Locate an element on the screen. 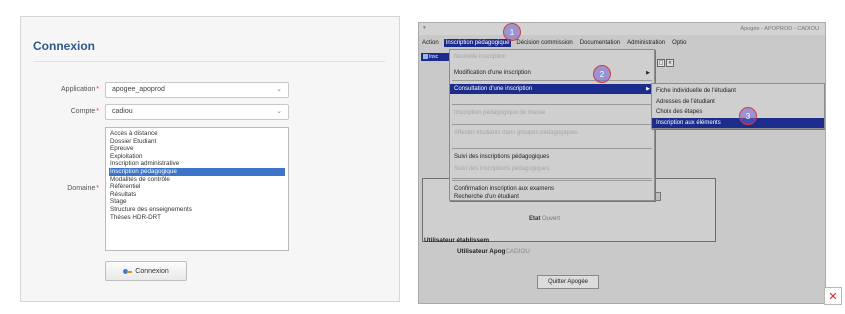 This screenshot has height=314, width=845. dropdown-item: Consultation d'une inscription ▶ is located at coordinates (552, 89).